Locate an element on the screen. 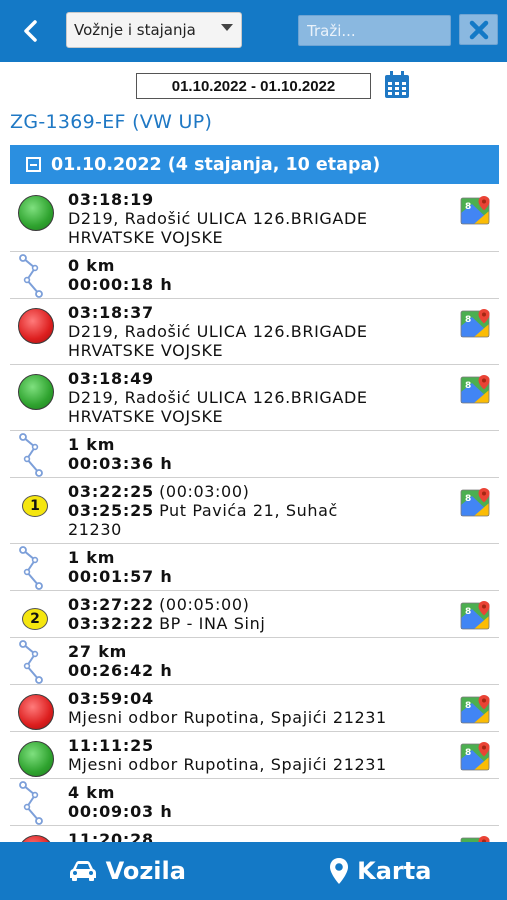 The height and width of the screenshot is (900, 507). trip-segment-row: 27 km 00:26:42 h is located at coordinates (254, 661).